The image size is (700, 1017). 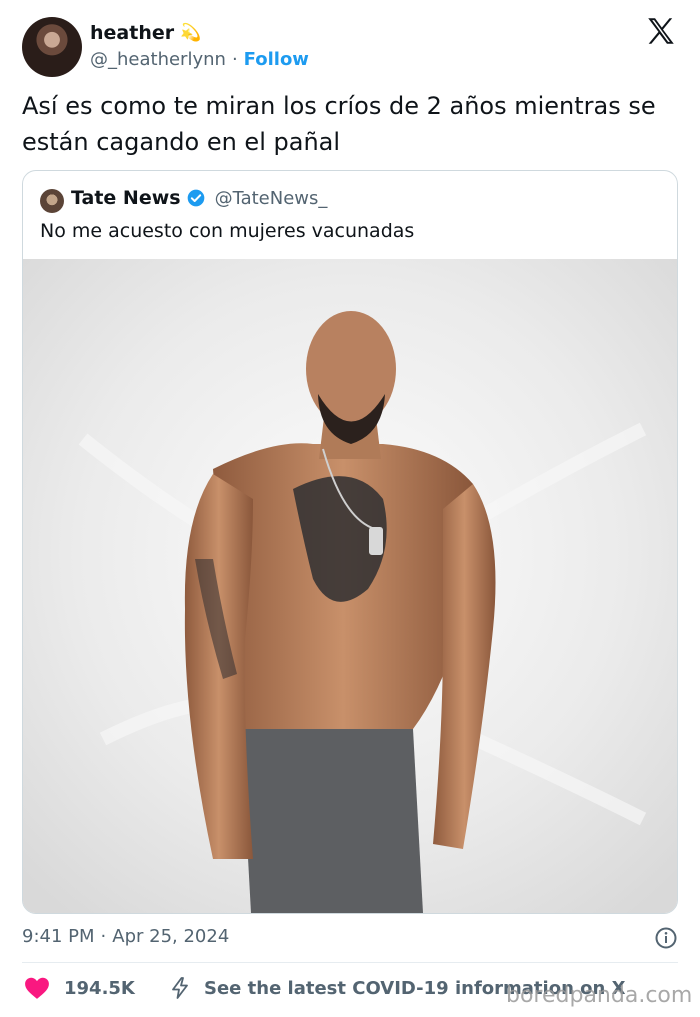 I want to click on quoted-author: Tate News @TateNews_, so click(x=199, y=198).